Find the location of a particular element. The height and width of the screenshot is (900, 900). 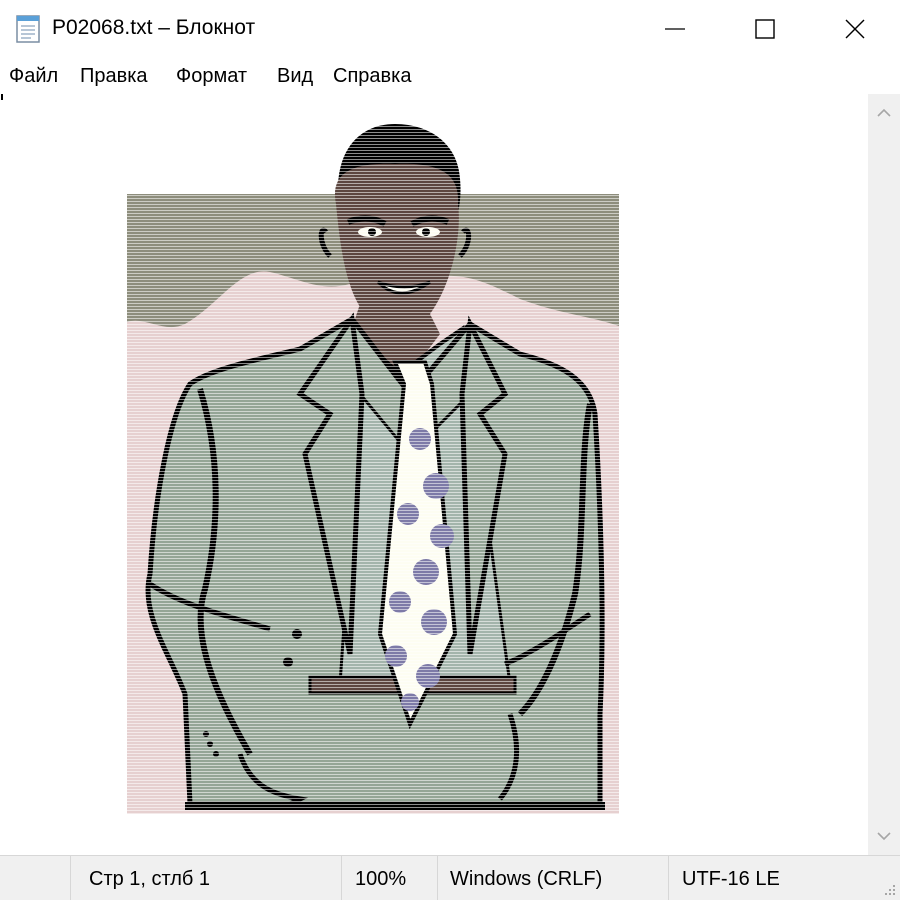

encoding-text: UTF-16 LE is located at coordinates (731, 879).